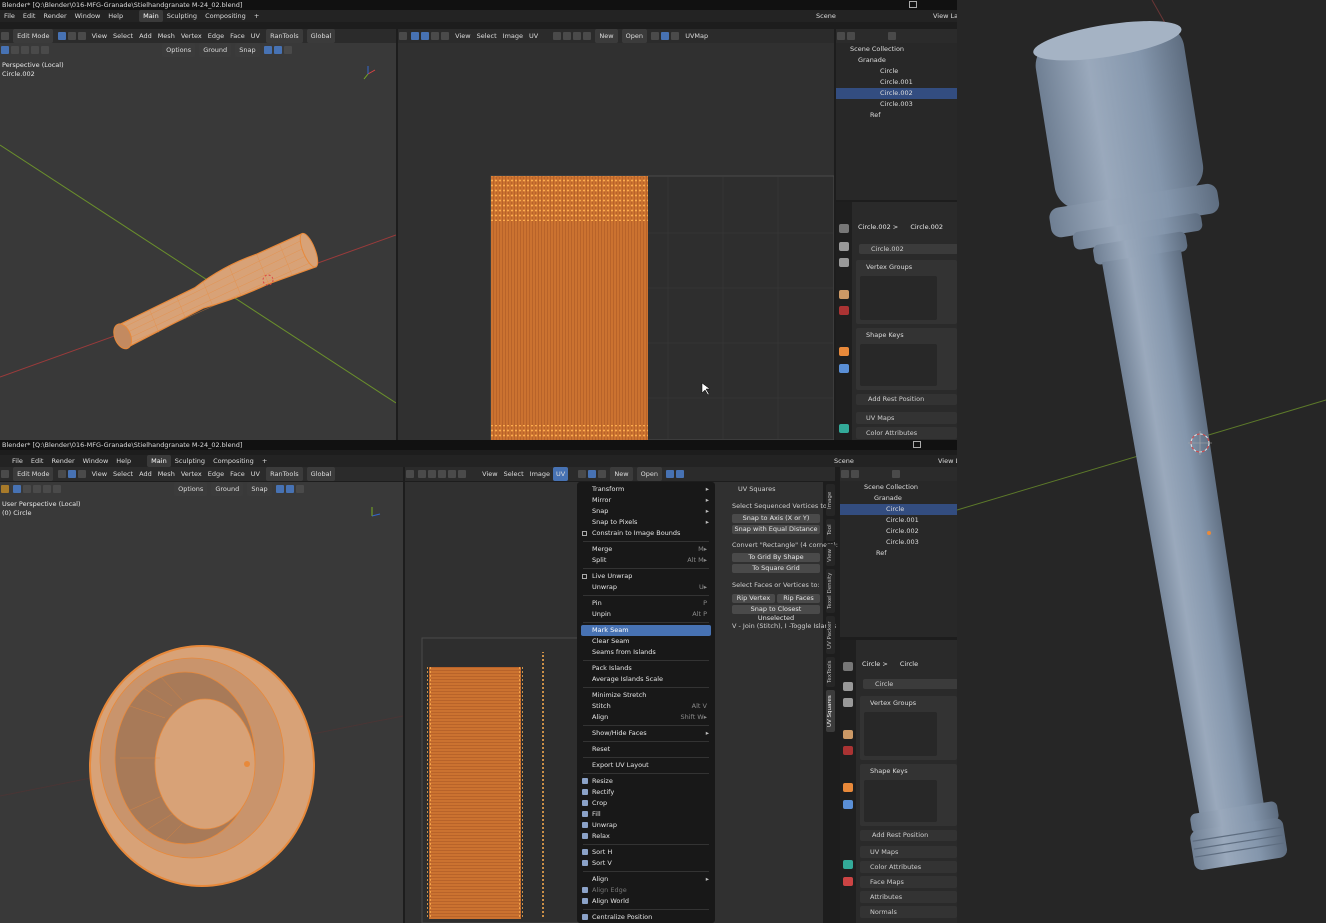 Image resolution: width=1326 pixels, height=923 pixels. What do you see at coordinates (776, 557) in the screenshot?
I see `to-grid-by-shape-button: To Grid By Shape` at bounding box center [776, 557].